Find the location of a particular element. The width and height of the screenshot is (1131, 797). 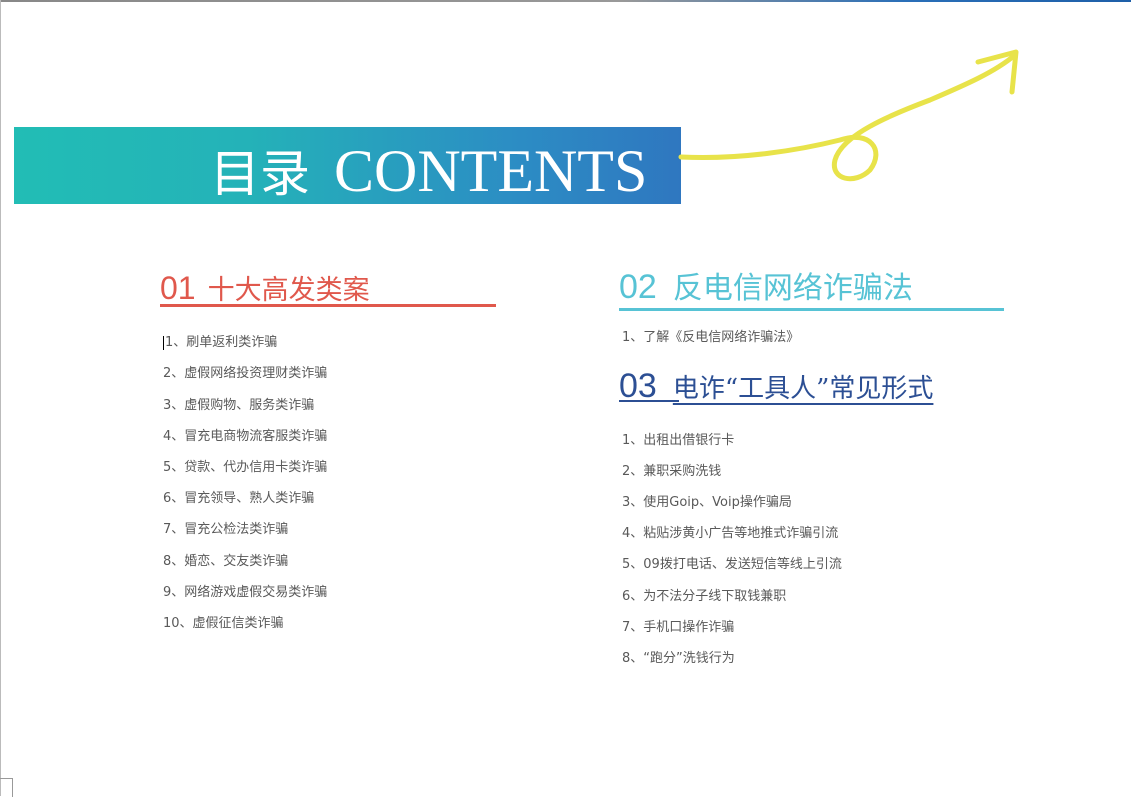

section-03-item: 1、出租出借银行卡 is located at coordinates (678, 440).